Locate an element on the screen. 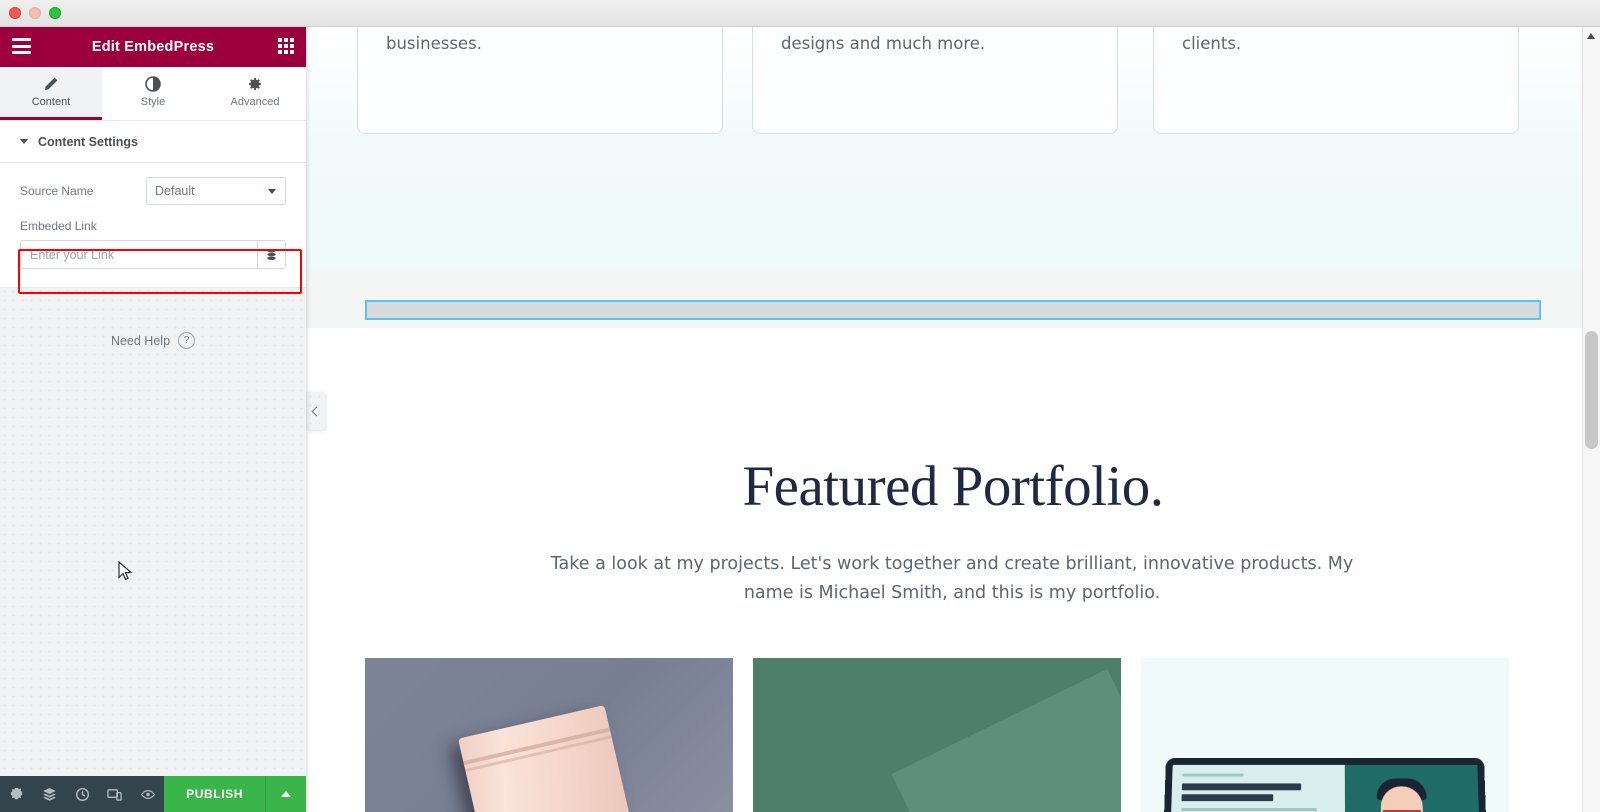 The height and width of the screenshot is (812, 1600). source-name-control: Source Name Default is located at coordinates (153, 191).